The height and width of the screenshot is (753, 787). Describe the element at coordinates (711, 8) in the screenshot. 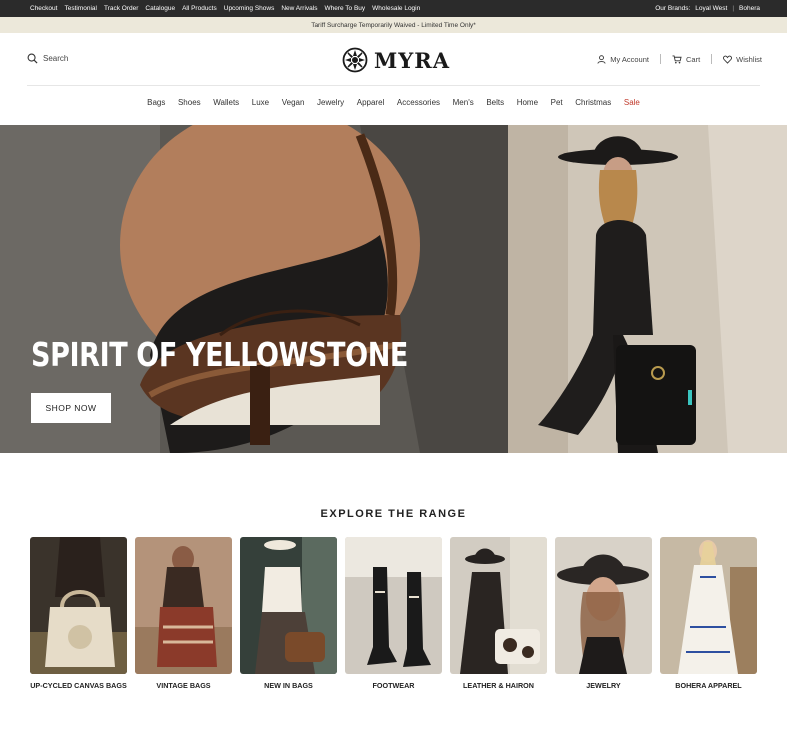

I see `brand-link-loyal-west: Loyal West` at that location.